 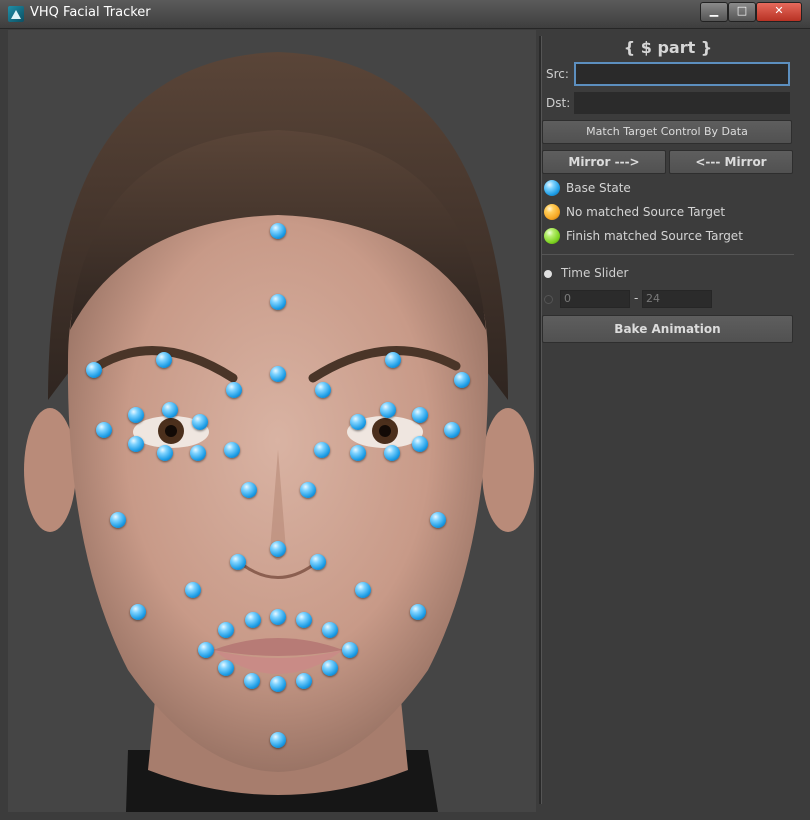 What do you see at coordinates (682, 103) in the screenshot?
I see `dst-field` at bounding box center [682, 103].